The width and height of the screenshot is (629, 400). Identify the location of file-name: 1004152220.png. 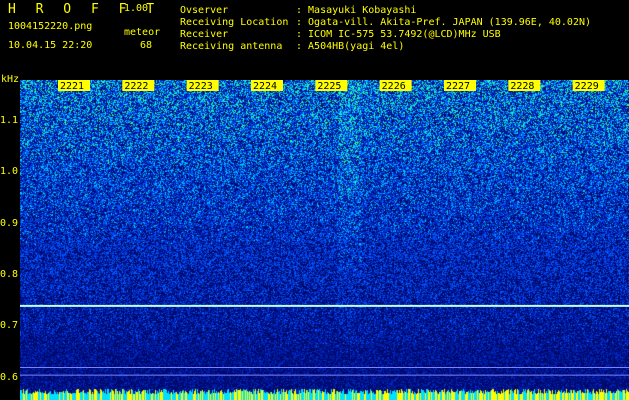
(50, 26).